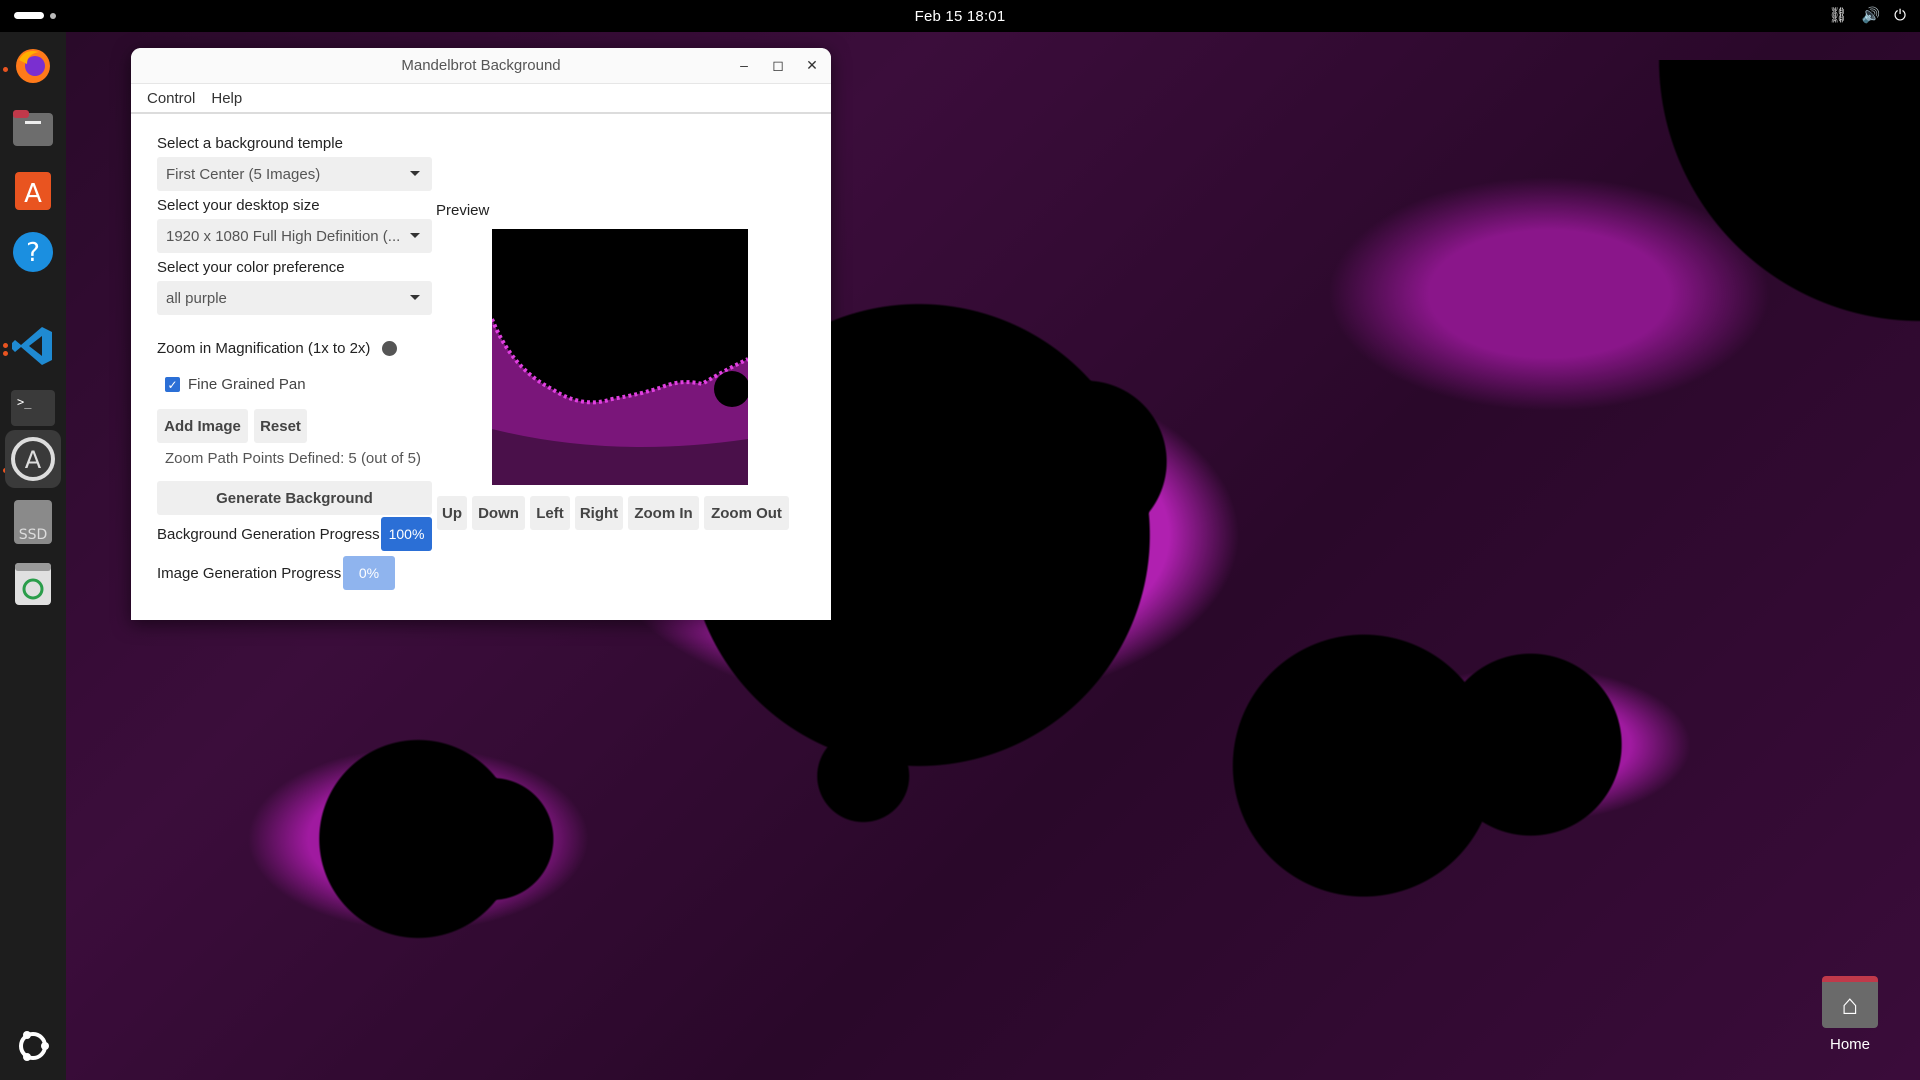  I want to click on volume-icon: 🔊, so click(1870, 16).